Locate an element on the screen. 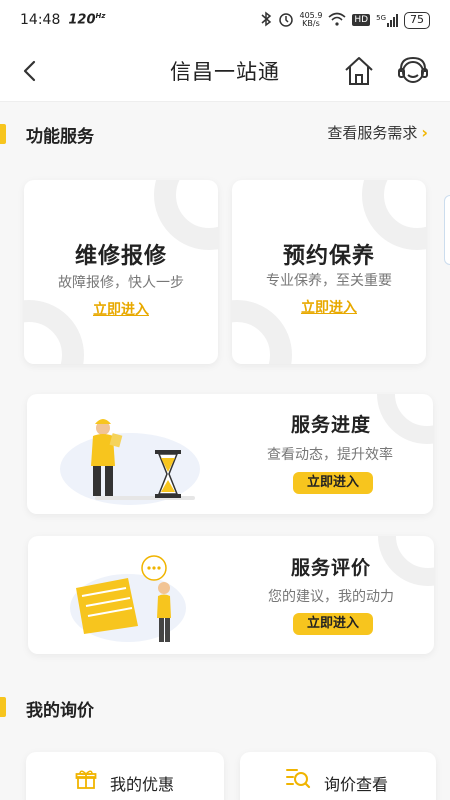 Image resolution: width=450 pixels, height=800 pixels. home-icon is located at coordinates (359, 71).